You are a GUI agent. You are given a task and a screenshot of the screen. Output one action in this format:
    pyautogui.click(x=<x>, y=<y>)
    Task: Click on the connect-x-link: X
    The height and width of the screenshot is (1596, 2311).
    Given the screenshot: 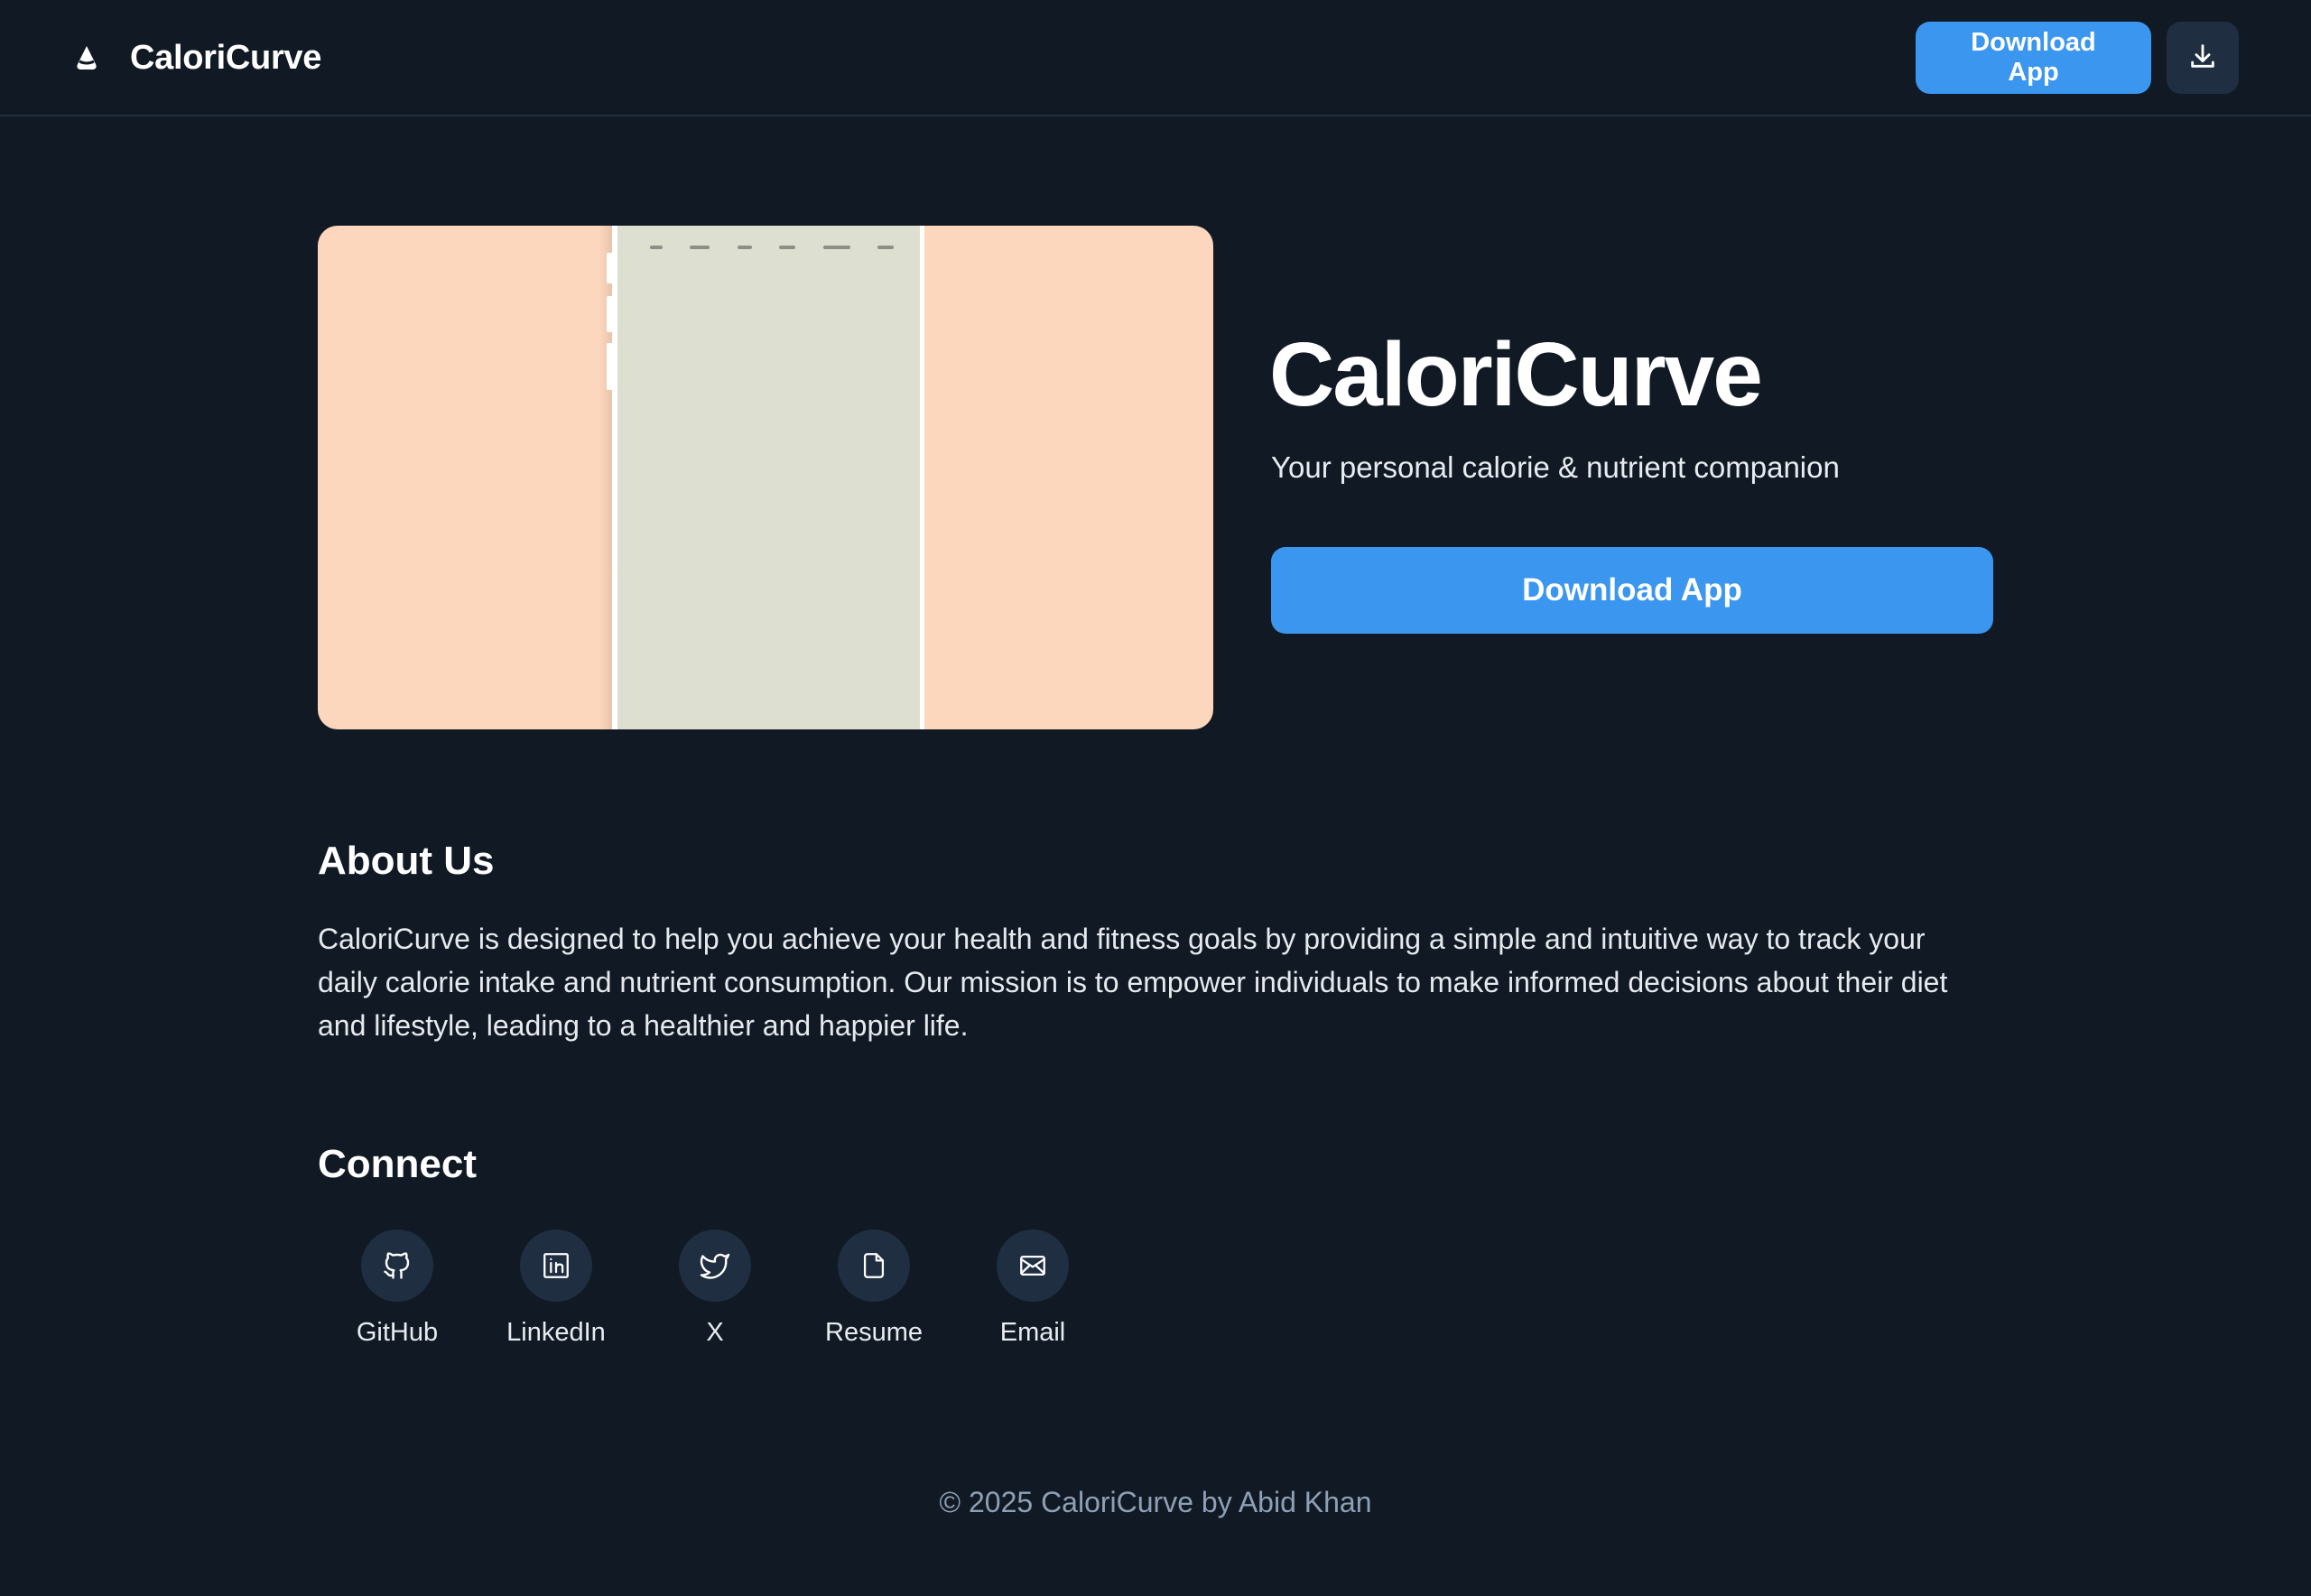 What is the action you would take?
    pyautogui.click(x=715, y=1289)
    